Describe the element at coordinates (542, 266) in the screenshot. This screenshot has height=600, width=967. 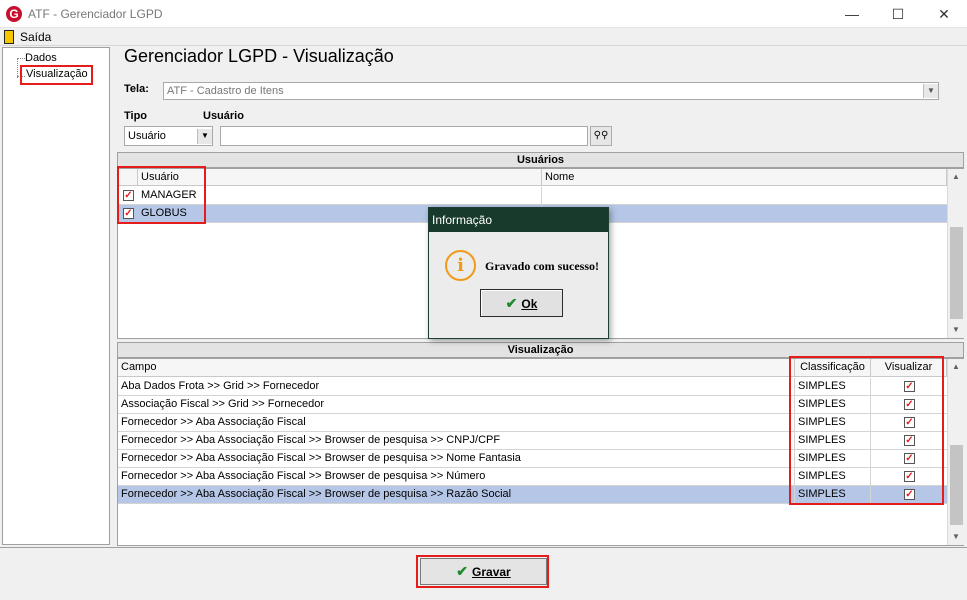
I see `dialog-message: Gravado com sucesso!` at that location.